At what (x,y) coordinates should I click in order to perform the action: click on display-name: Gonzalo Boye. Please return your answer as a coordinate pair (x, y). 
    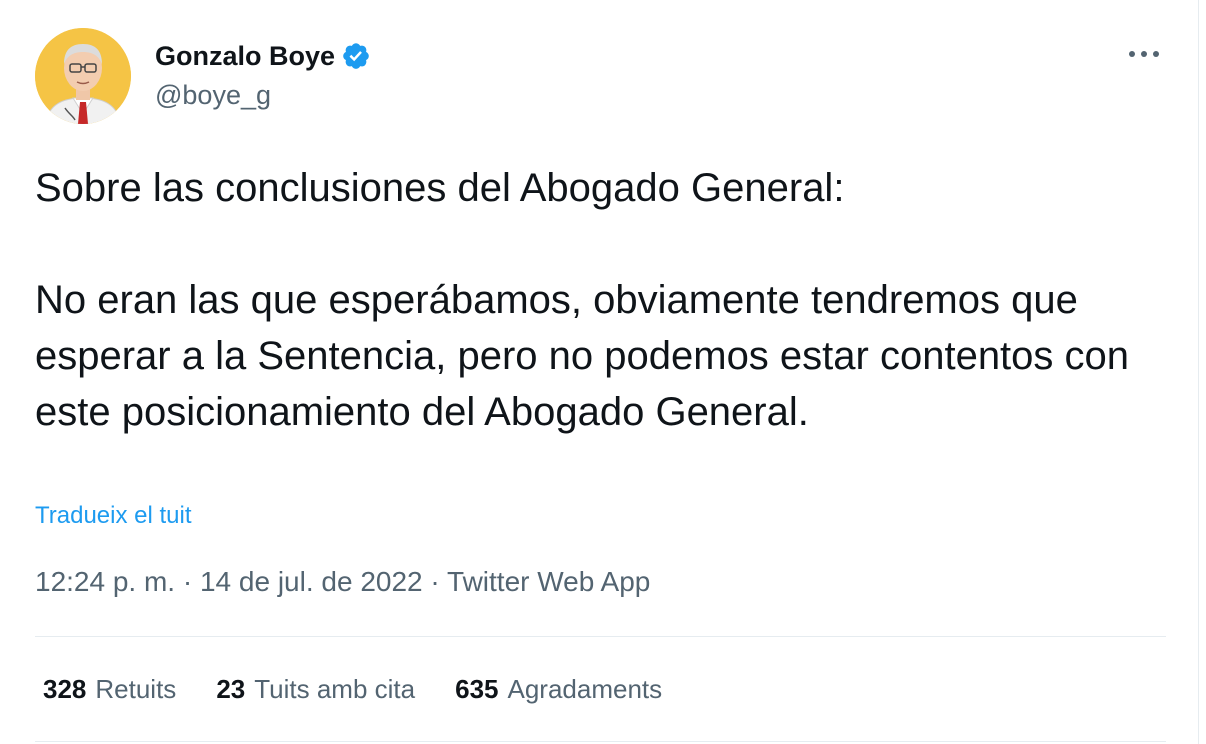
    Looking at the image, I should click on (245, 56).